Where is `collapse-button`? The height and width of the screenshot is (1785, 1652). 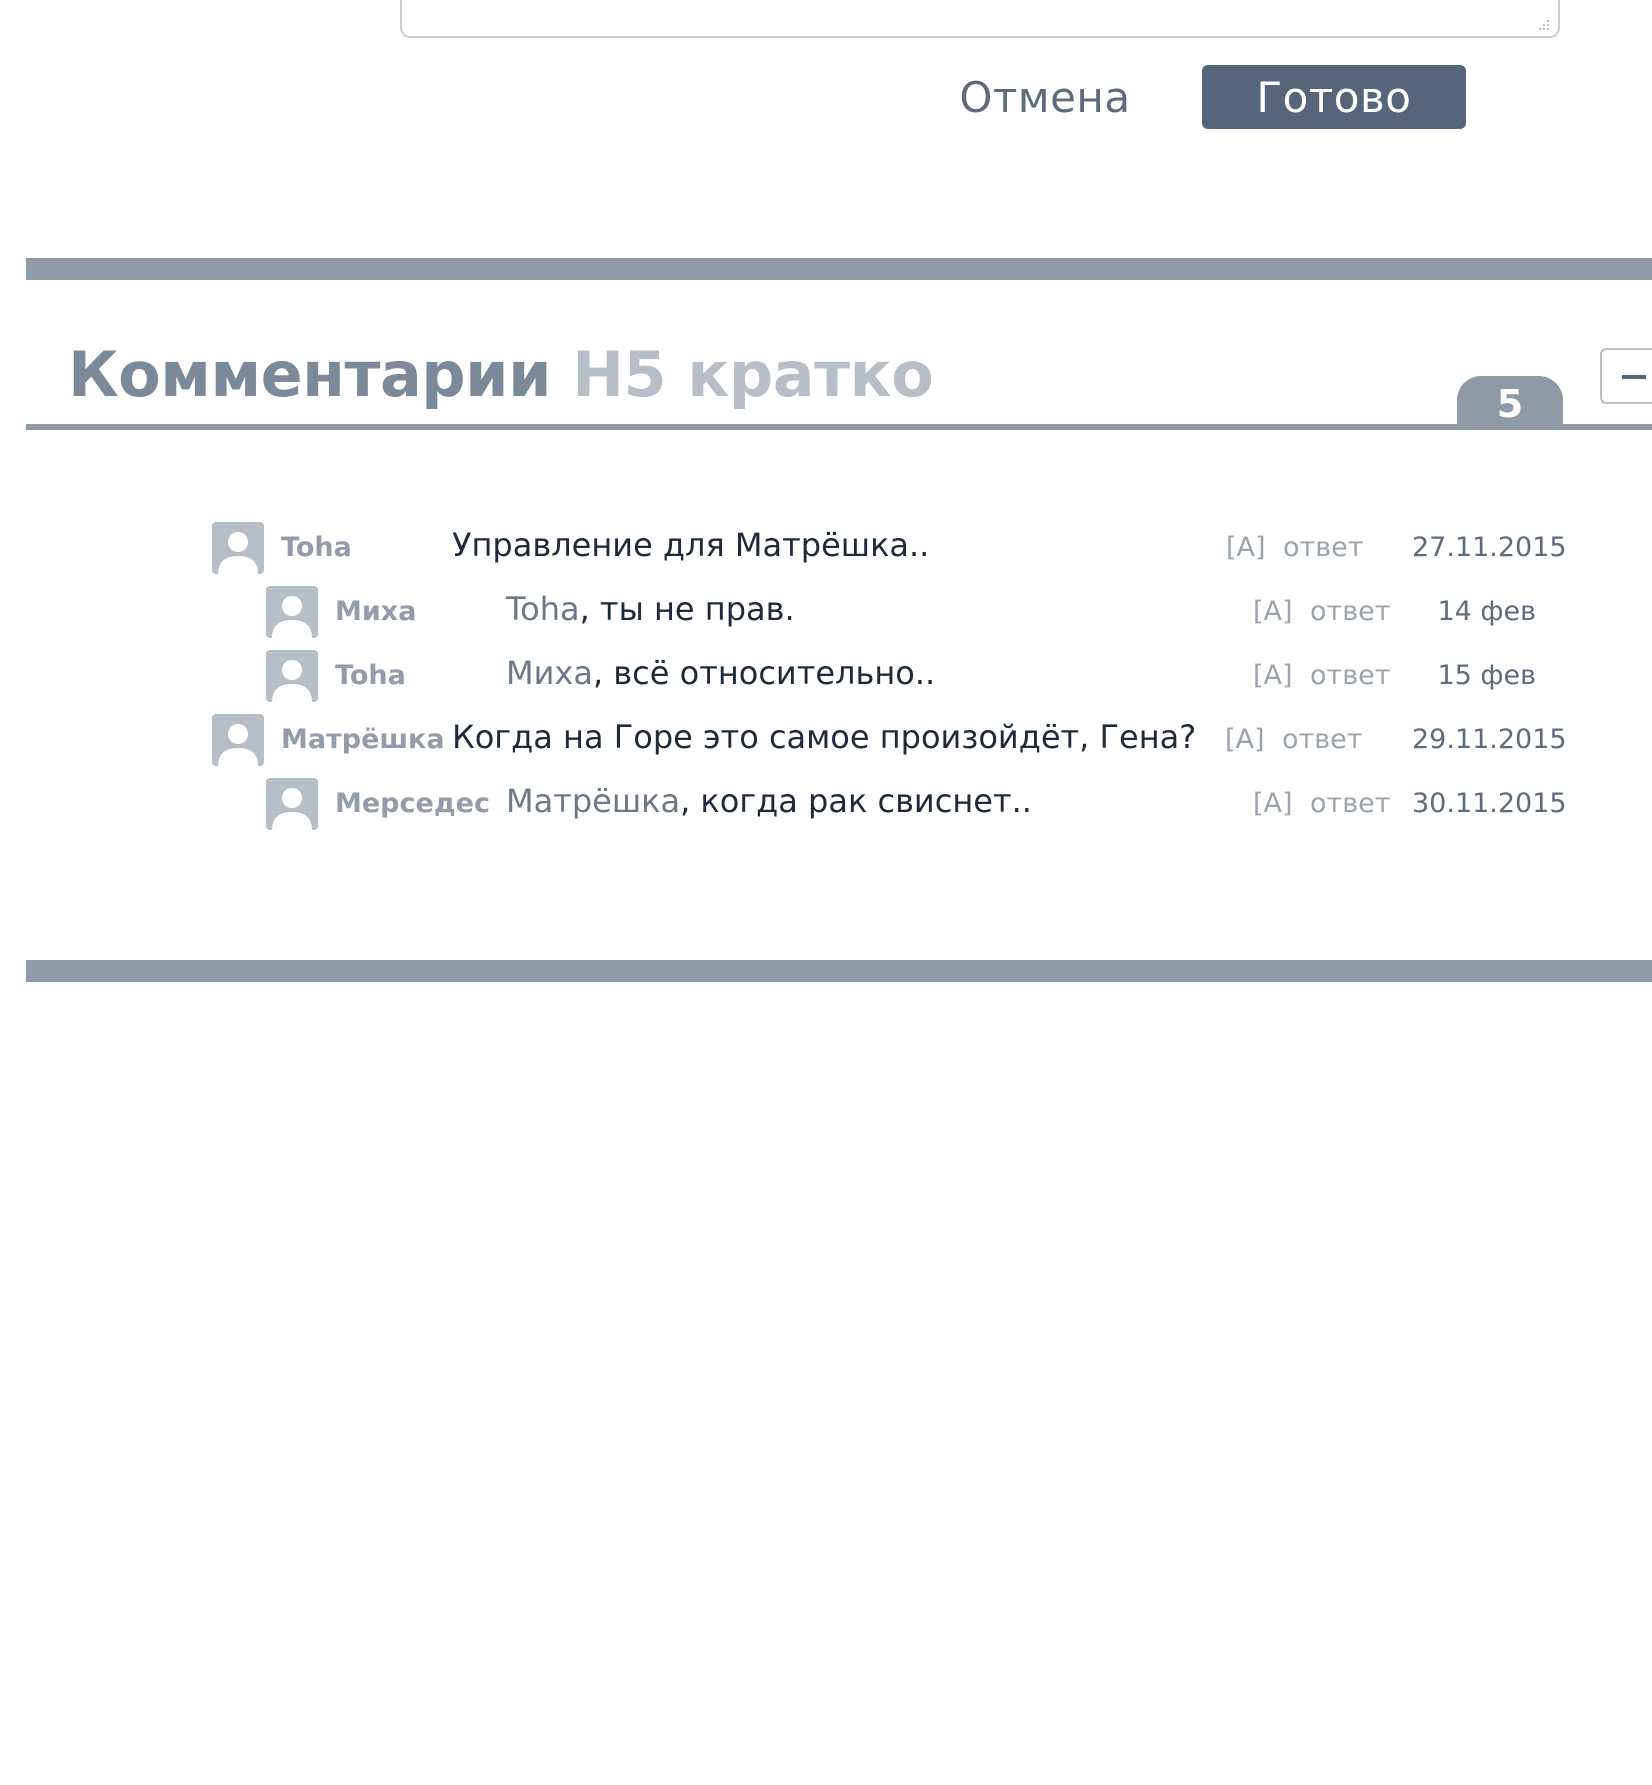 collapse-button is located at coordinates (1626, 376).